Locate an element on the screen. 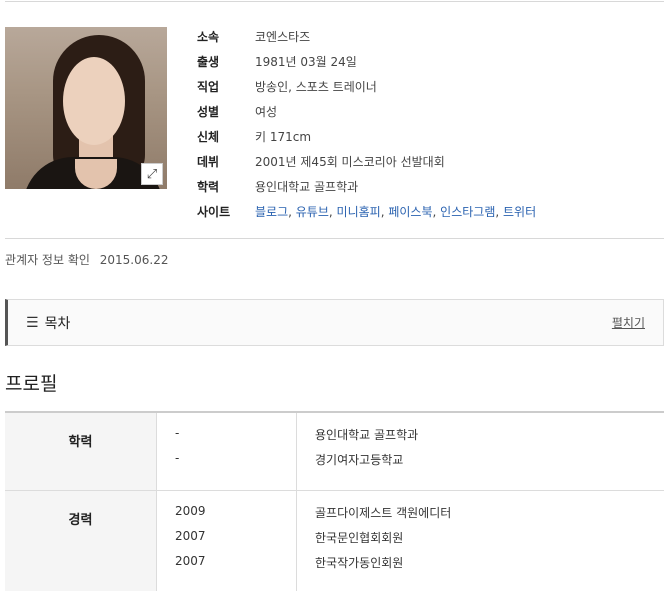 This screenshot has width=664, height=591. confirm-label: 관계자 정보 확인 is located at coordinates (47, 260).